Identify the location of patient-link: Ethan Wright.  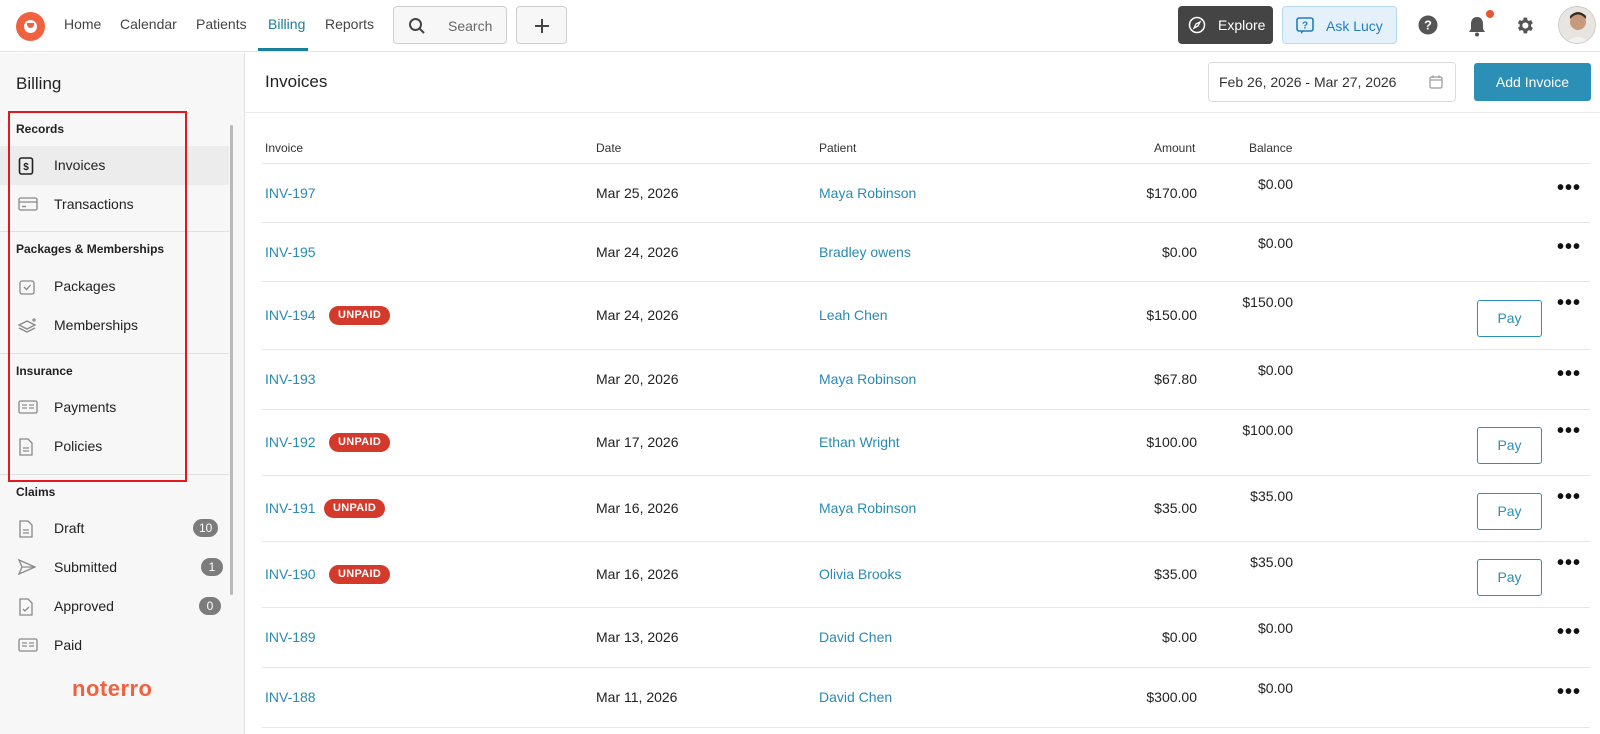
(859, 442).